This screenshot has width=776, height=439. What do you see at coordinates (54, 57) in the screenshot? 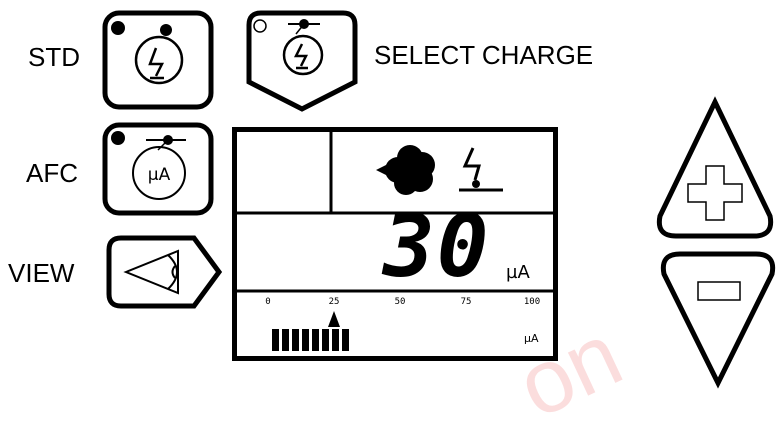
I see `std-label: STD` at bounding box center [54, 57].